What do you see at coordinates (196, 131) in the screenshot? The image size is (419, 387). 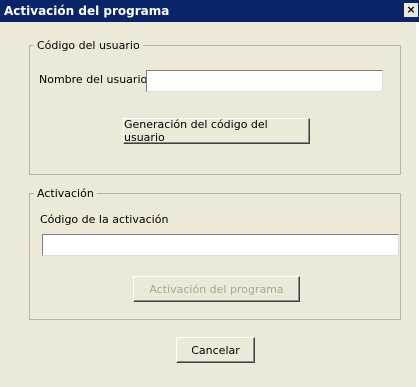 I see `generate-user-code-button-label: Generación del código del usuario` at bounding box center [196, 131].